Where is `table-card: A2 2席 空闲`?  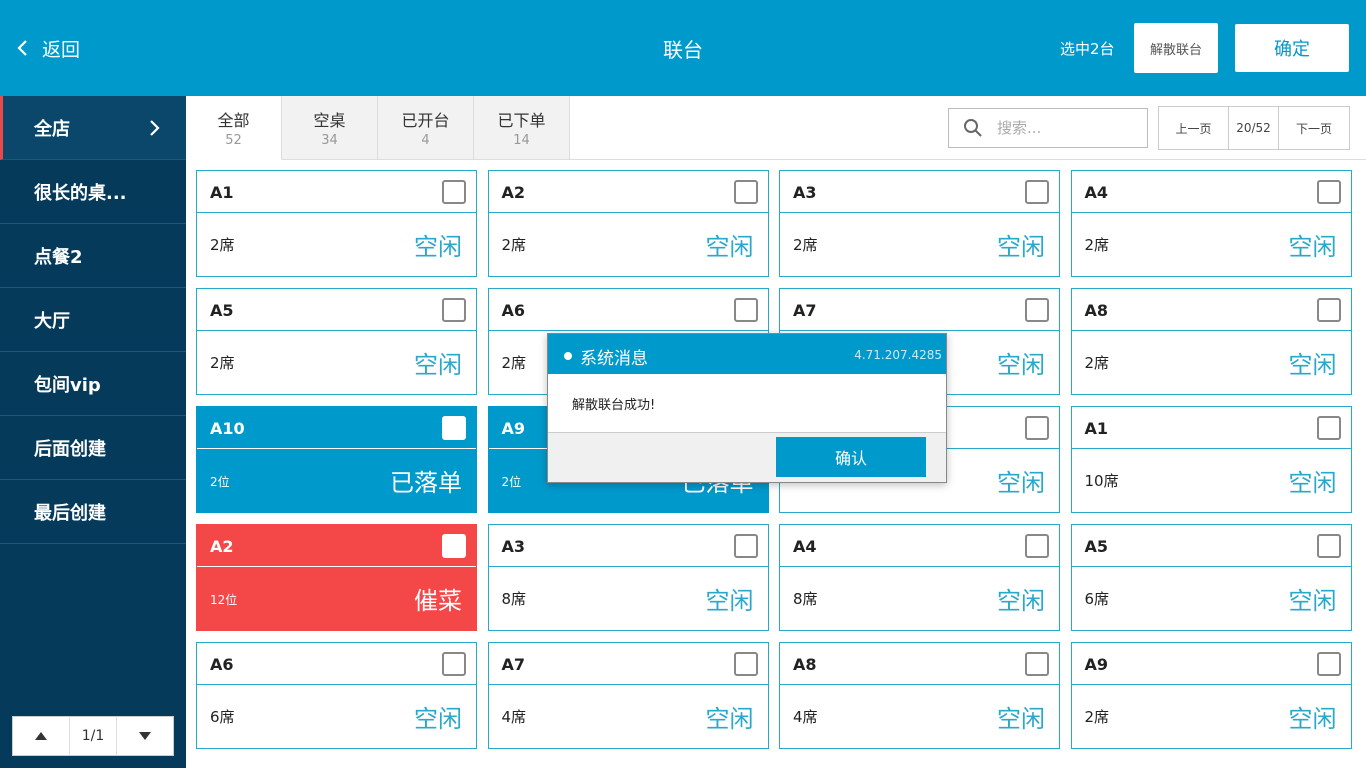
table-card: A2 2席 空闲 is located at coordinates (628, 223).